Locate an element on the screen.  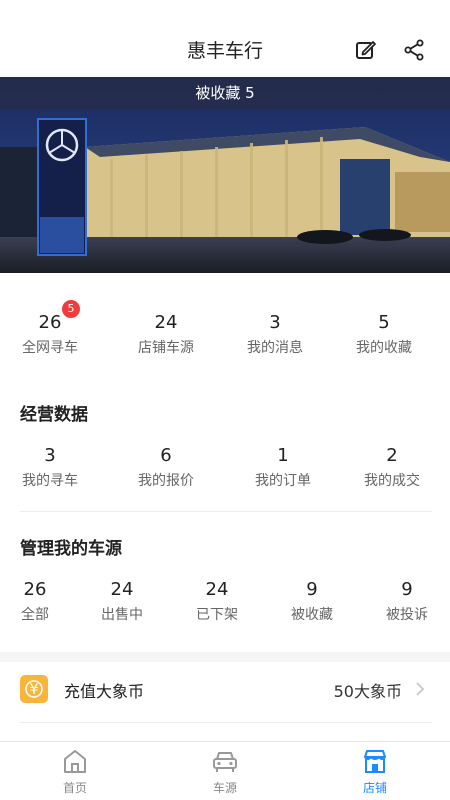
inventory-stats: 26 全部 24 出售中 24 已下架 9 被收藏 9 被投诉 is located at coordinates (225, 602).